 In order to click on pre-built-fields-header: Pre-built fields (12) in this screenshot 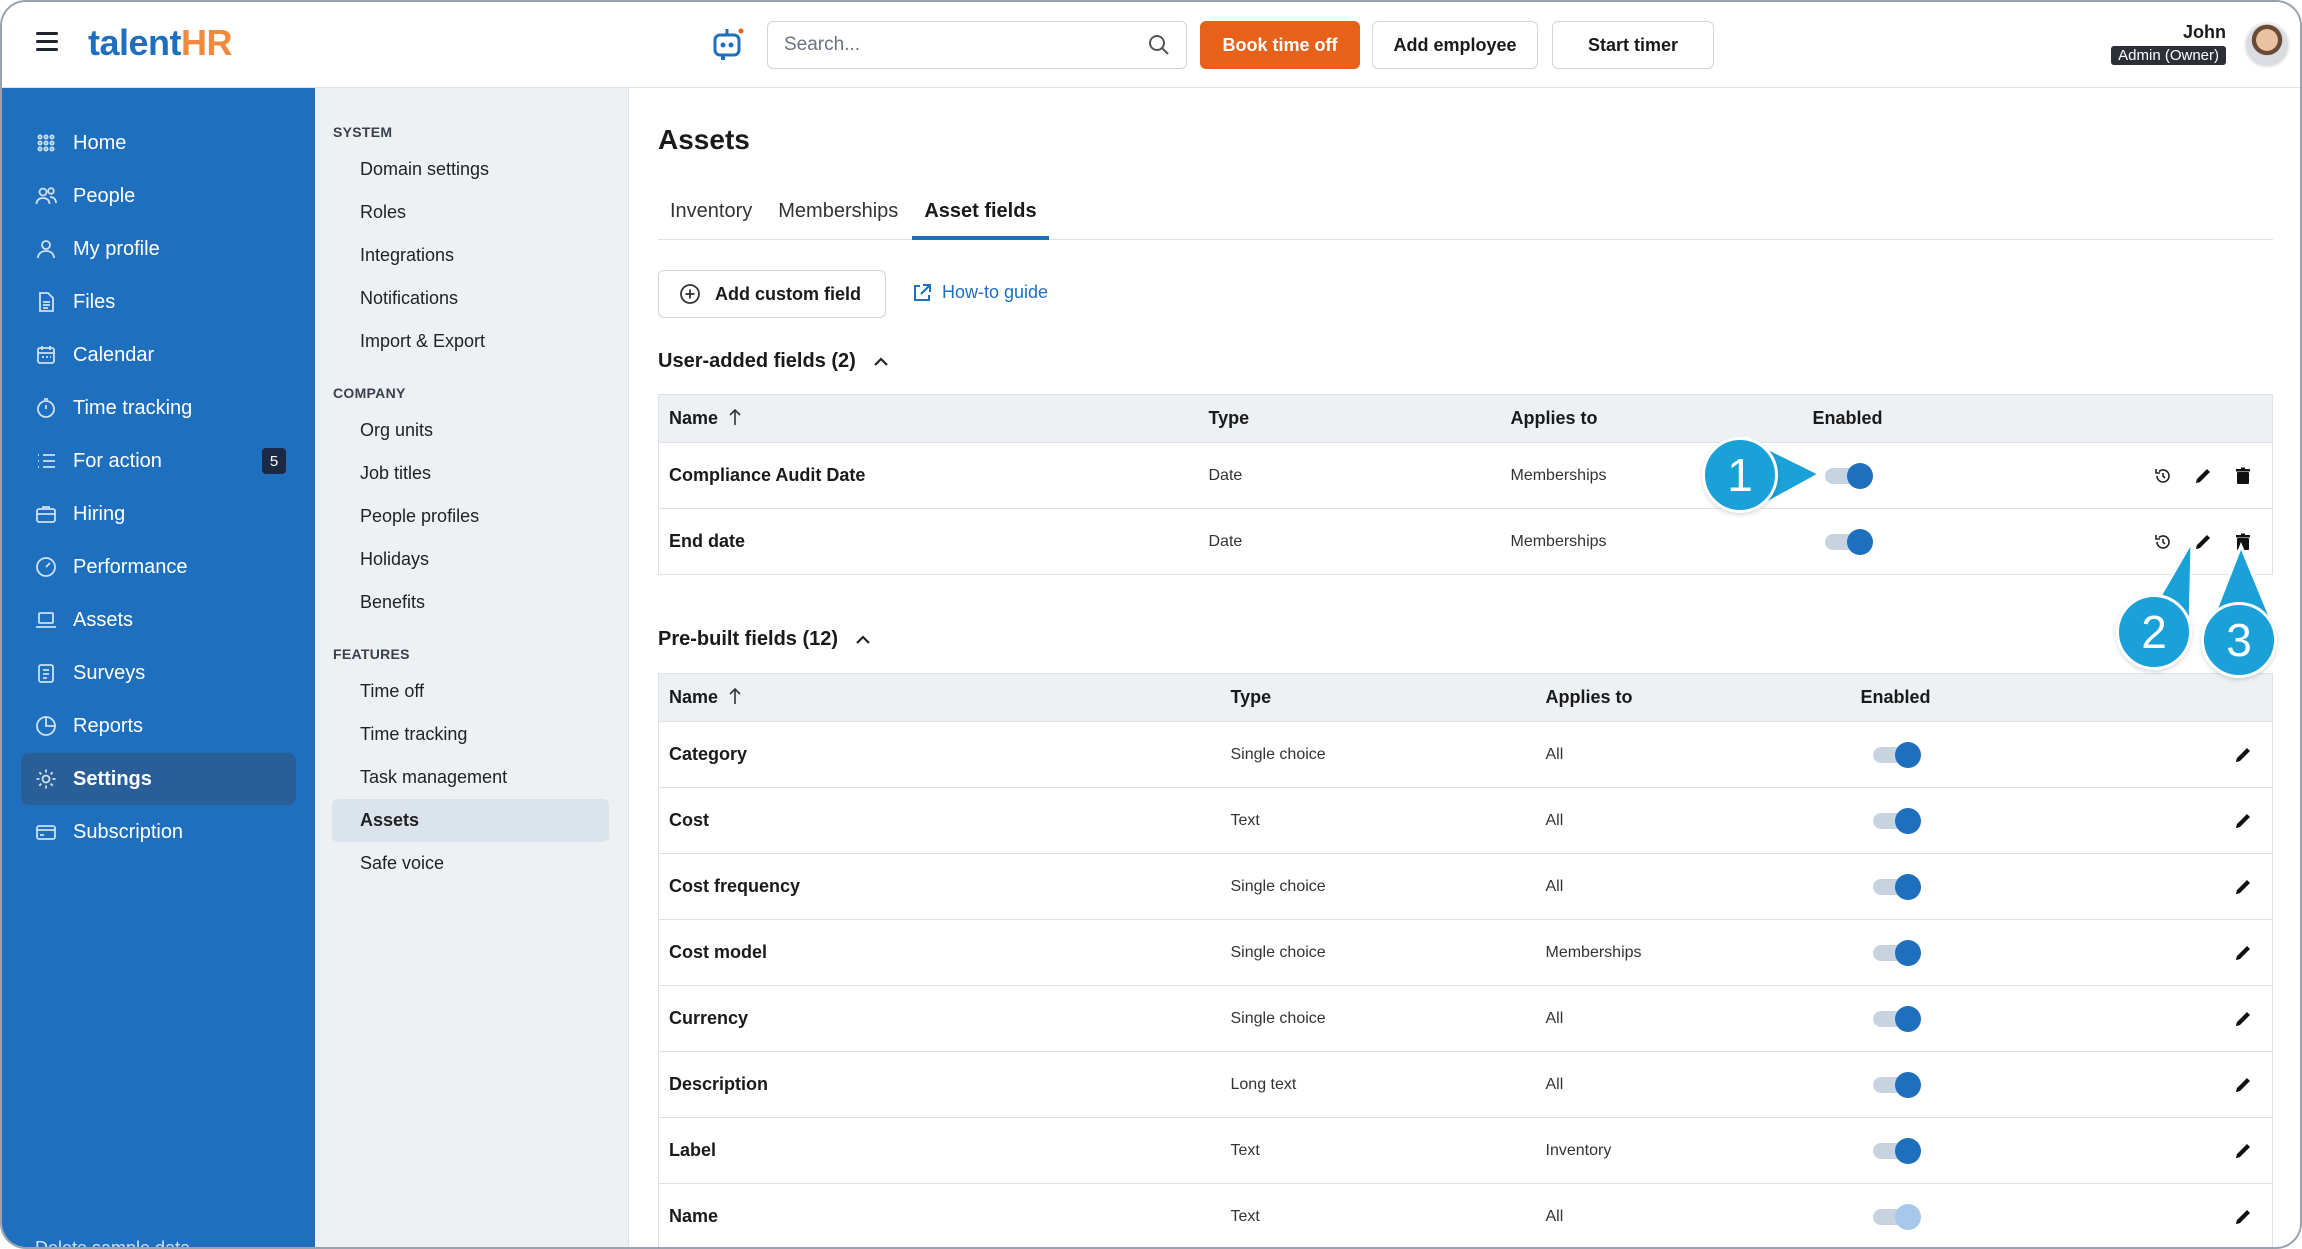, I will do `click(765, 639)`.